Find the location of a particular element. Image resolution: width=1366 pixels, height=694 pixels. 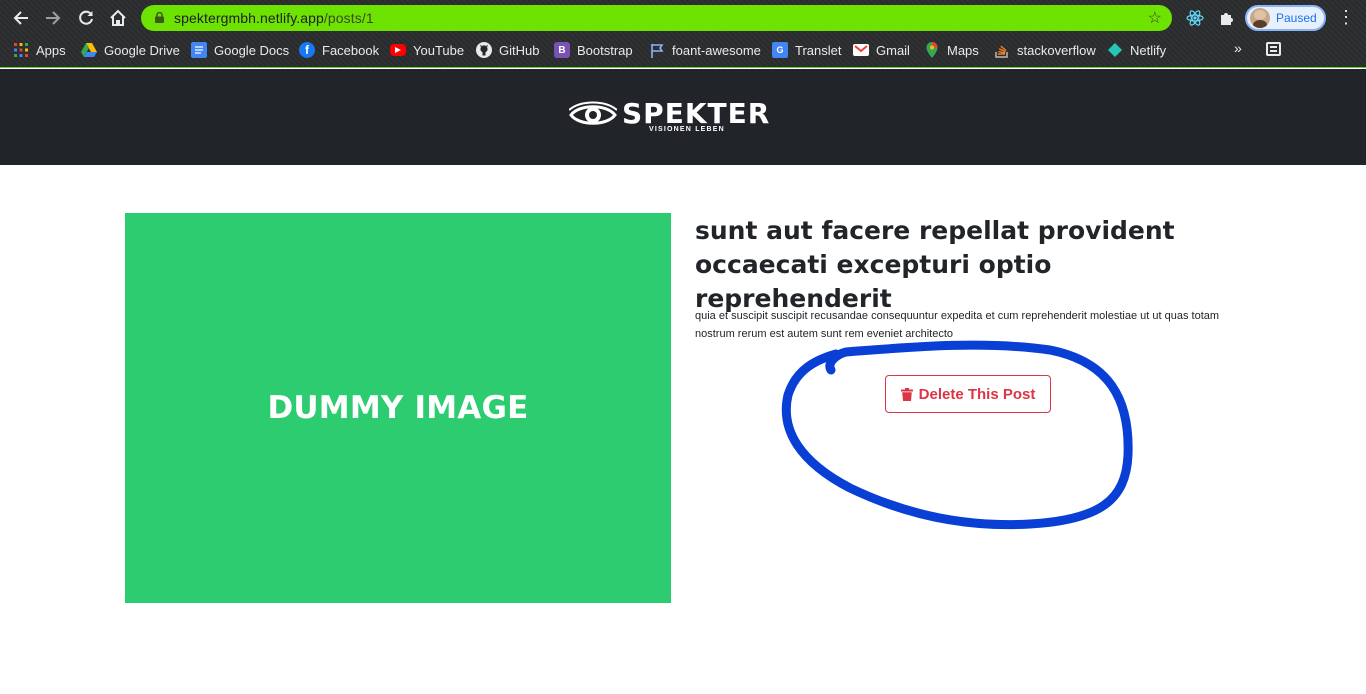

post-image-text: DUMMY IMAGE is located at coordinates (398, 408).